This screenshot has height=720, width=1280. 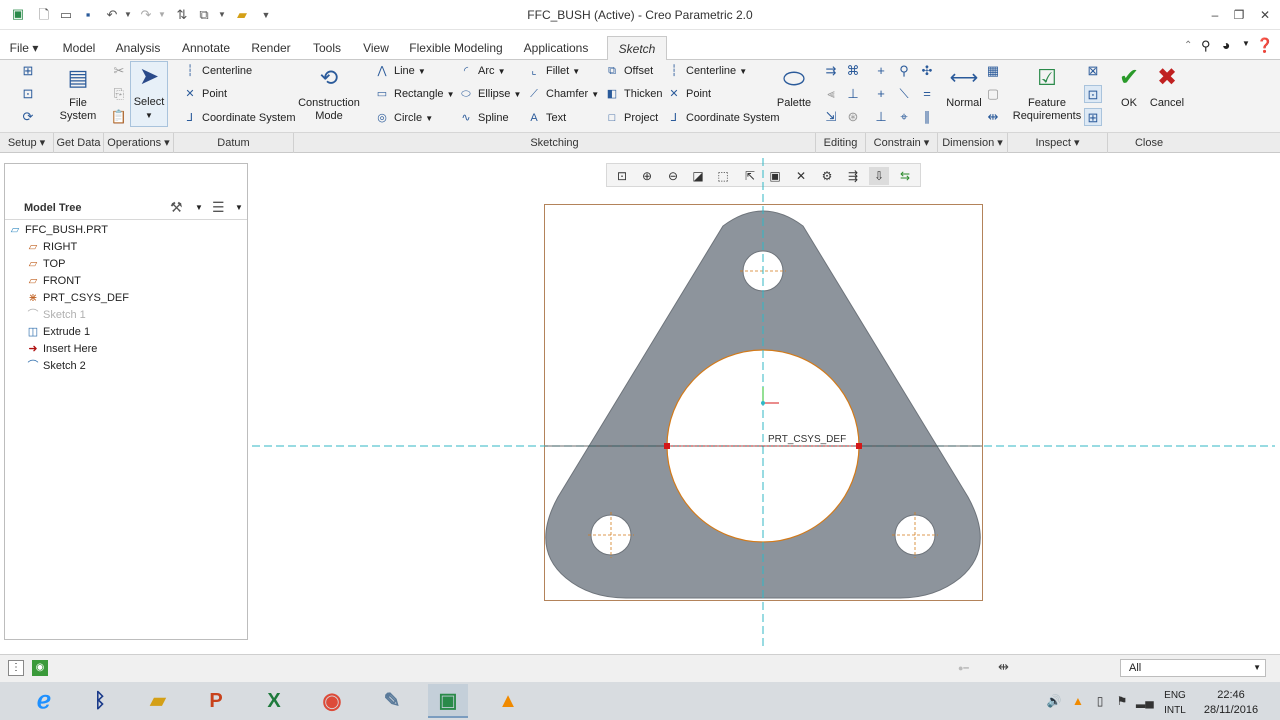 I want to click on paint-icon: ✎, so click(x=392, y=701).